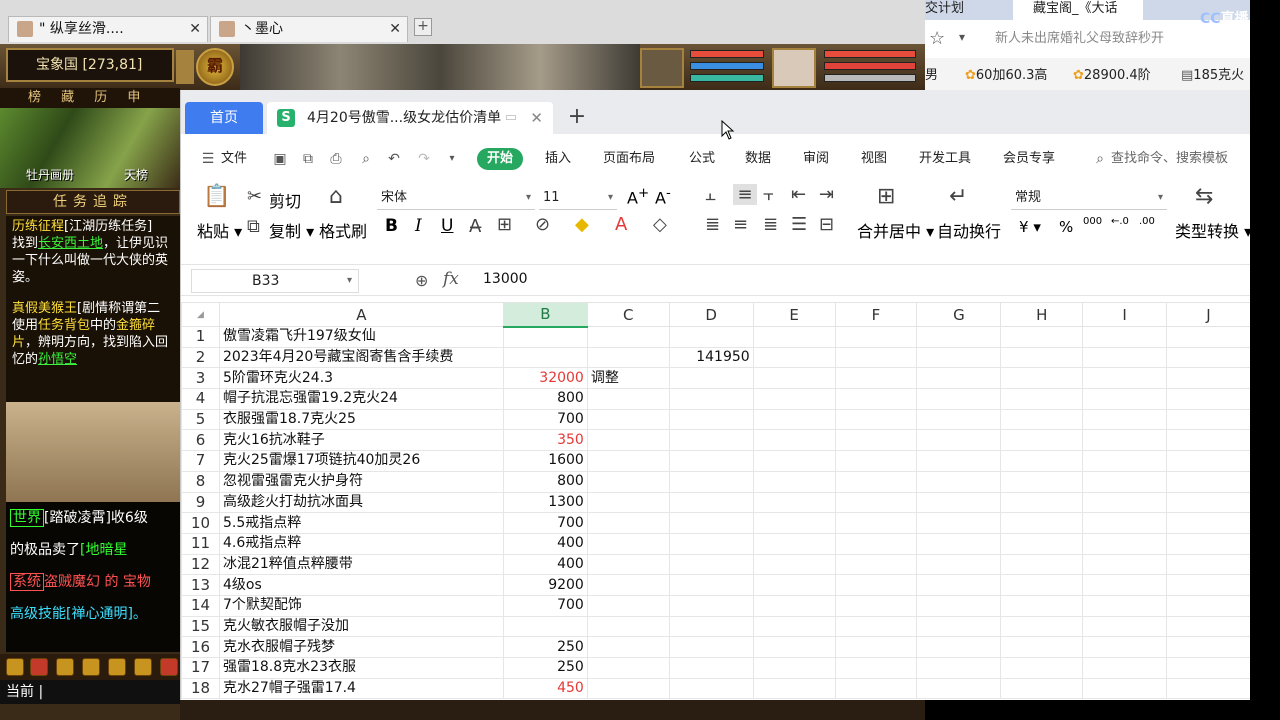  Describe the element at coordinates (886, 196) in the screenshot. I see `merge-icon: ⊞` at that location.